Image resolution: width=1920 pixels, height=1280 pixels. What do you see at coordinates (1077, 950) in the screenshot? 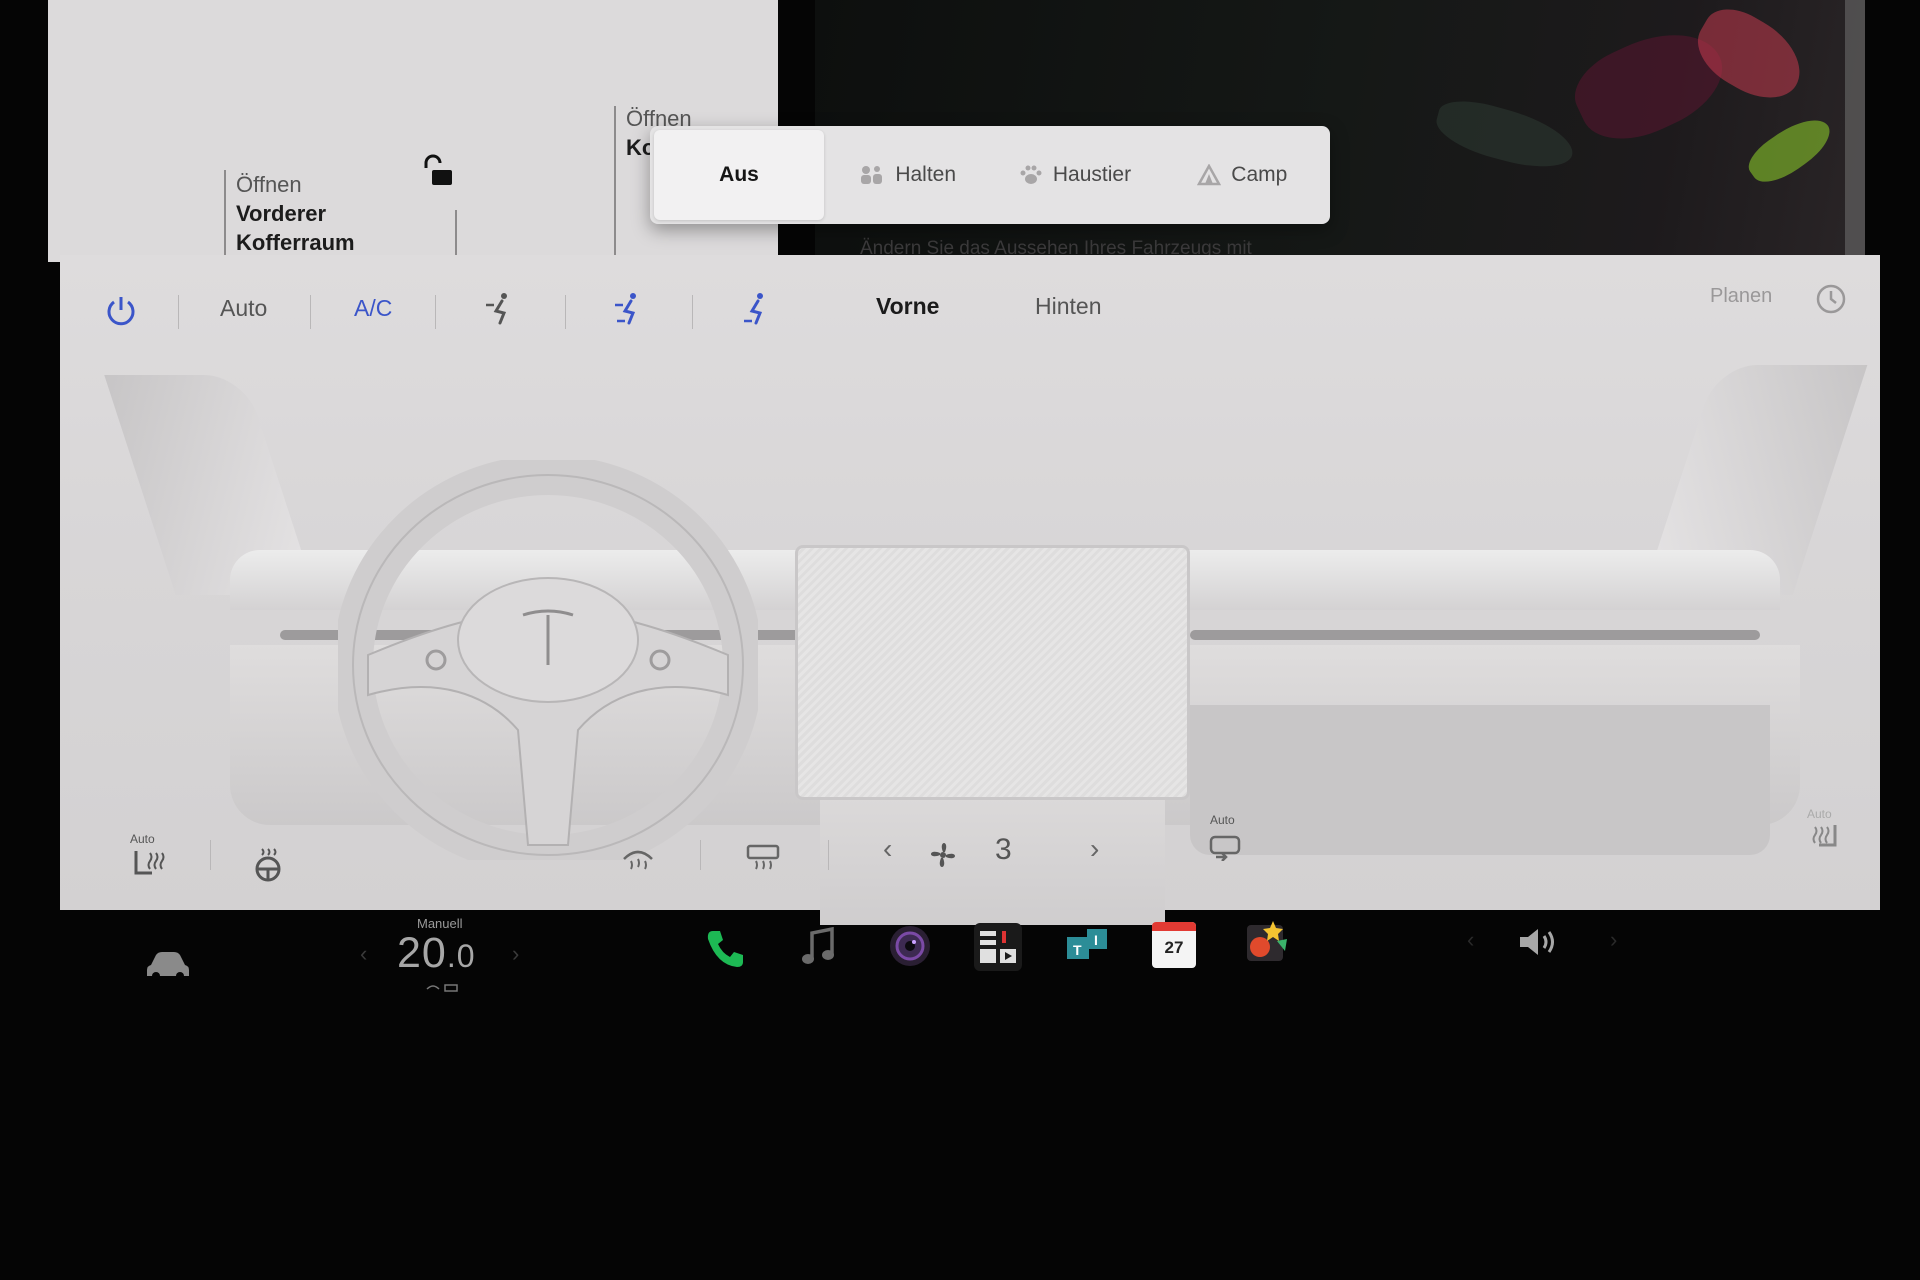
I see `svg-text: T` at bounding box center [1077, 950].